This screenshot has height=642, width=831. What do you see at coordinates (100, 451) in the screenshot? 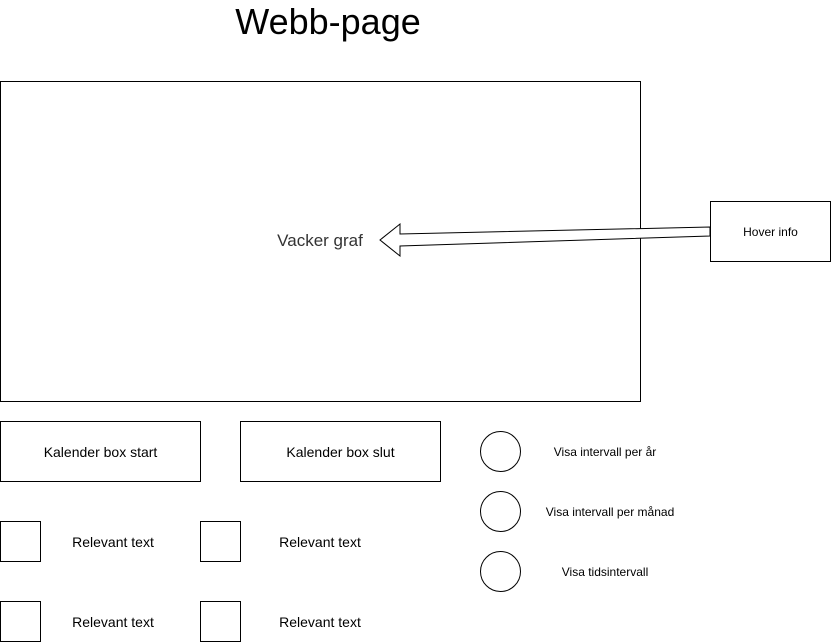
I see `calendar-start-box: Kalender box start` at bounding box center [100, 451].